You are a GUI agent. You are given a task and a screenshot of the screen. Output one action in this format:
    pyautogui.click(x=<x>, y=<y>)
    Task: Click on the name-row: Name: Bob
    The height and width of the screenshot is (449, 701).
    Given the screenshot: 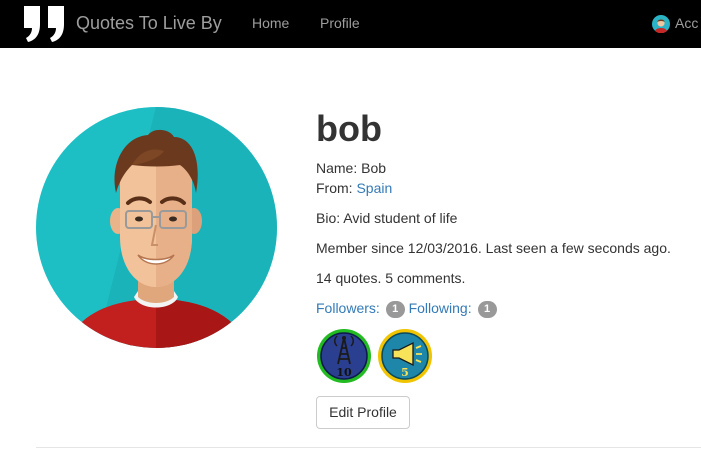 What is the action you would take?
    pyautogui.click(x=351, y=168)
    